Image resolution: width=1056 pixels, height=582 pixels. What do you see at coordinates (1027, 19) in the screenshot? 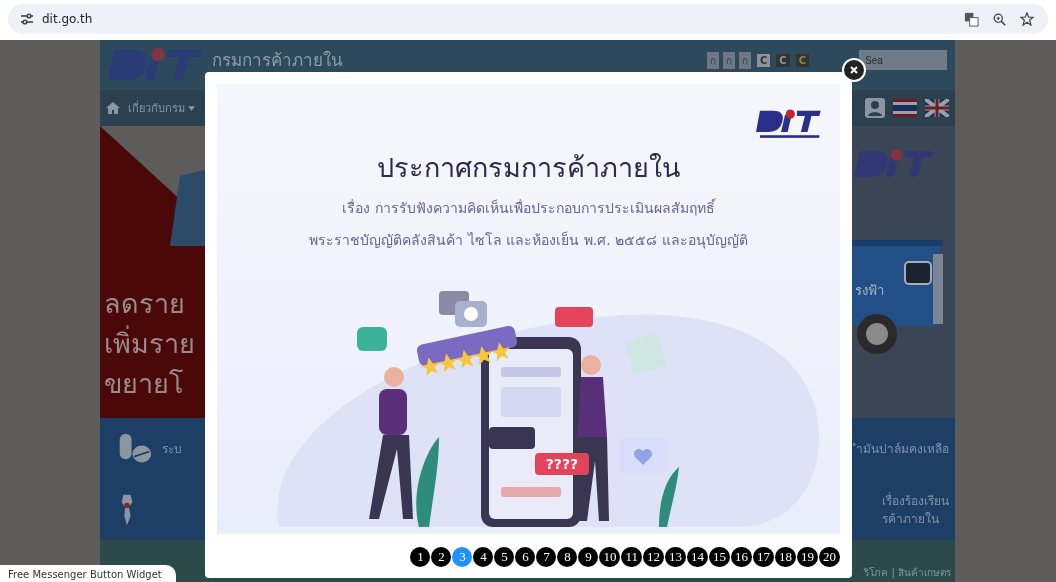
I see `bookmark-star-icon` at bounding box center [1027, 19].